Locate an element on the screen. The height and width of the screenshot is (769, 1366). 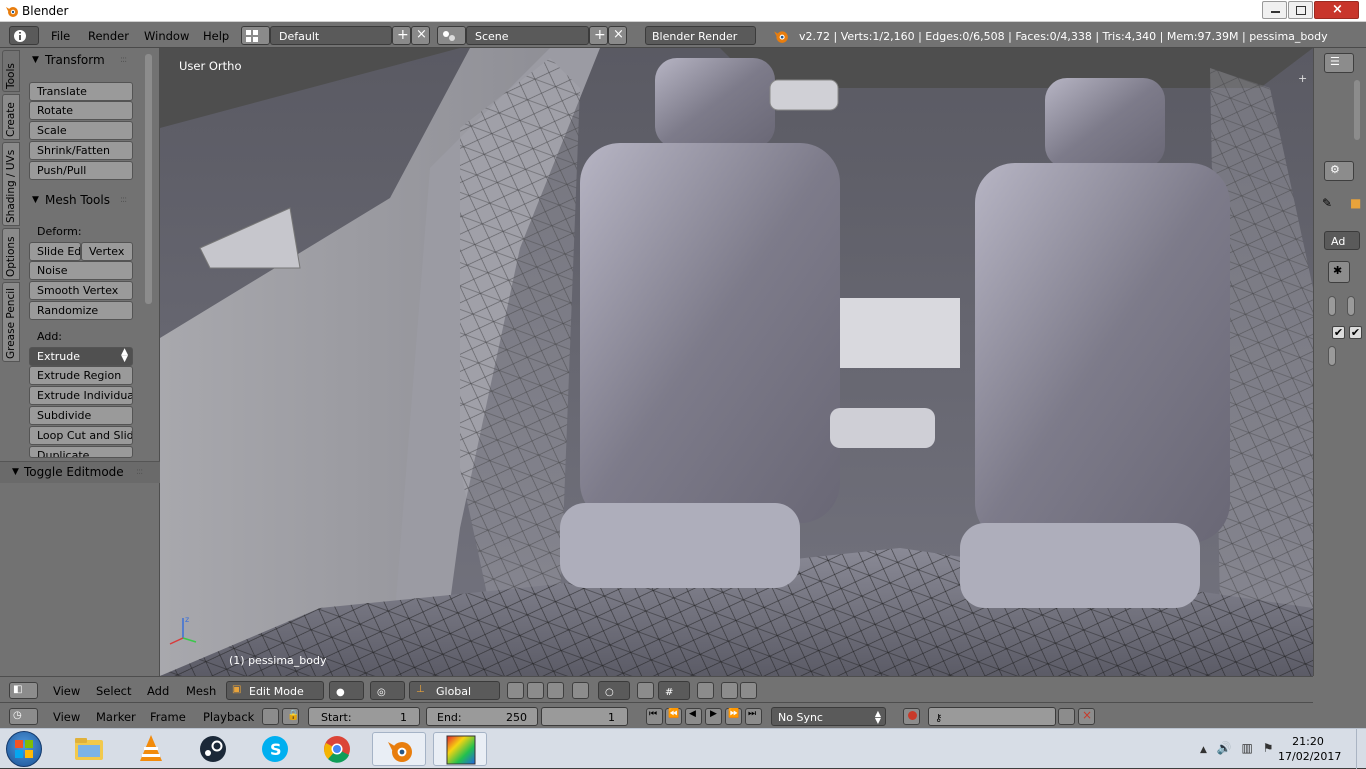
menu-add: Add is located at coordinates (158, 691).